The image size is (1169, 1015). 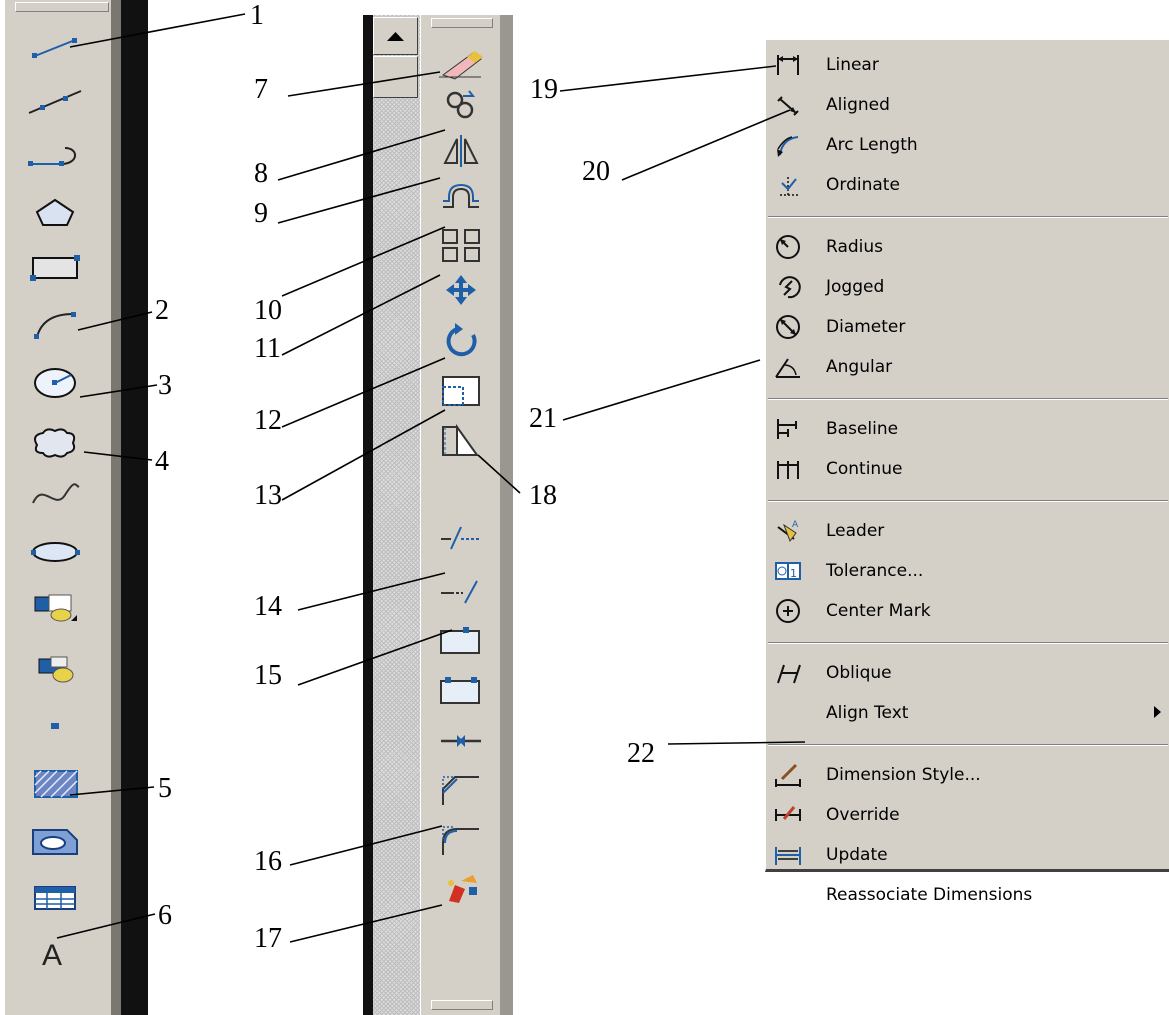 I want to click on modify-tool-move, so click(x=461, y=290).